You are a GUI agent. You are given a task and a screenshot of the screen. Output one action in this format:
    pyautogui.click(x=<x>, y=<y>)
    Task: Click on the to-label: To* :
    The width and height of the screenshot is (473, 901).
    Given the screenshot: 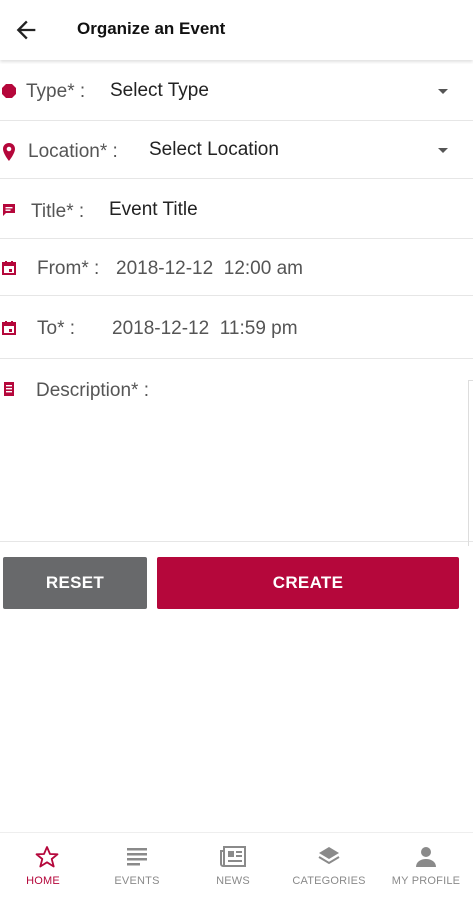 What is the action you would take?
    pyautogui.click(x=56, y=328)
    